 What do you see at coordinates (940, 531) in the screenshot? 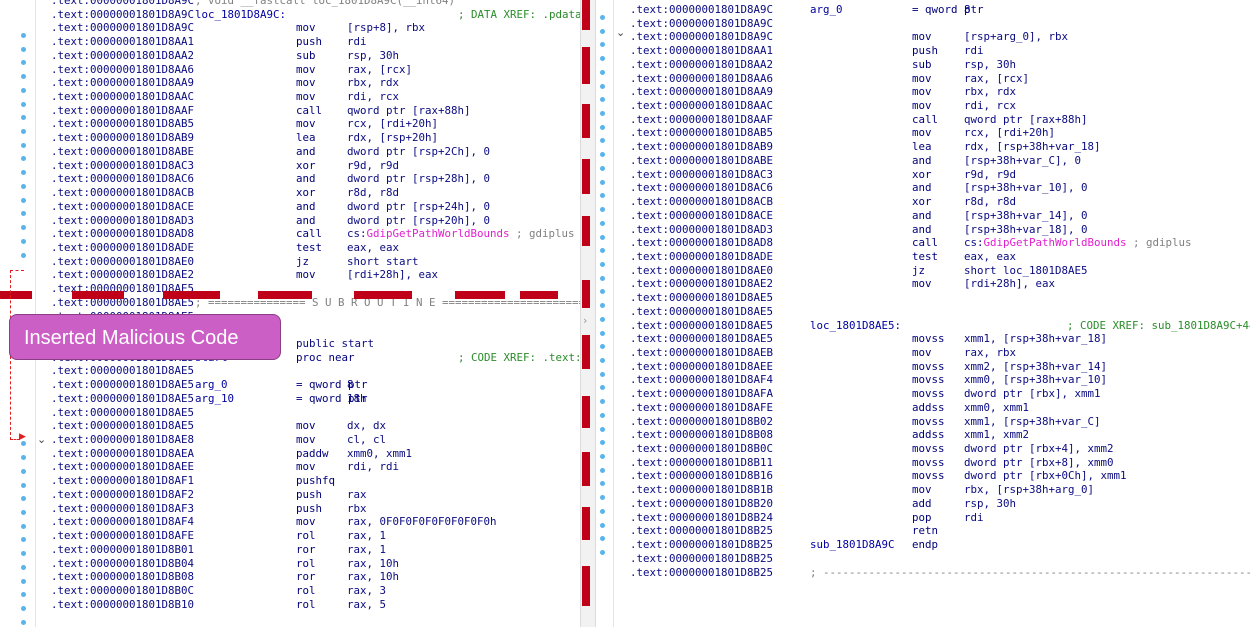
I see `code-line: .text:00000001801D8B25 retn` at bounding box center [940, 531].